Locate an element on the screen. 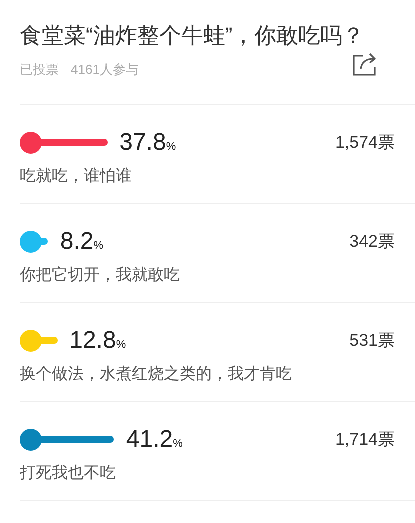  percentage: 37.8 is located at coordinates (143, 143).